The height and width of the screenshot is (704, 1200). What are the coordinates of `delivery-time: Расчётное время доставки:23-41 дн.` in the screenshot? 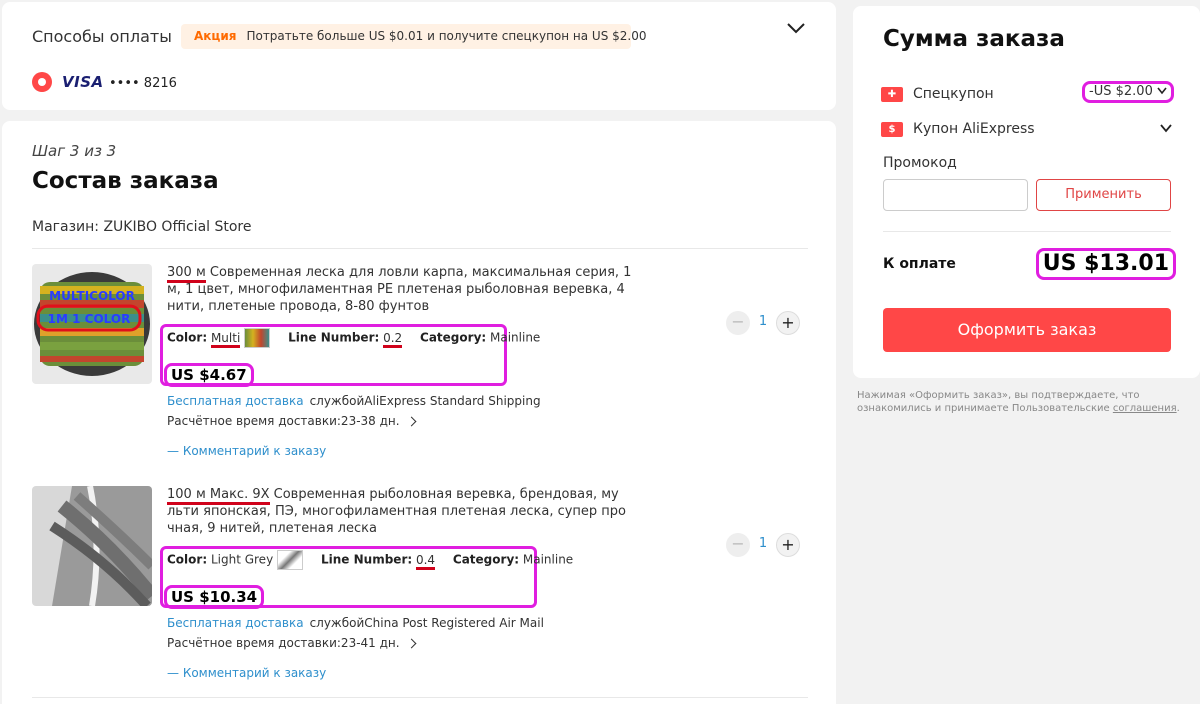 It's located at (292, 643).